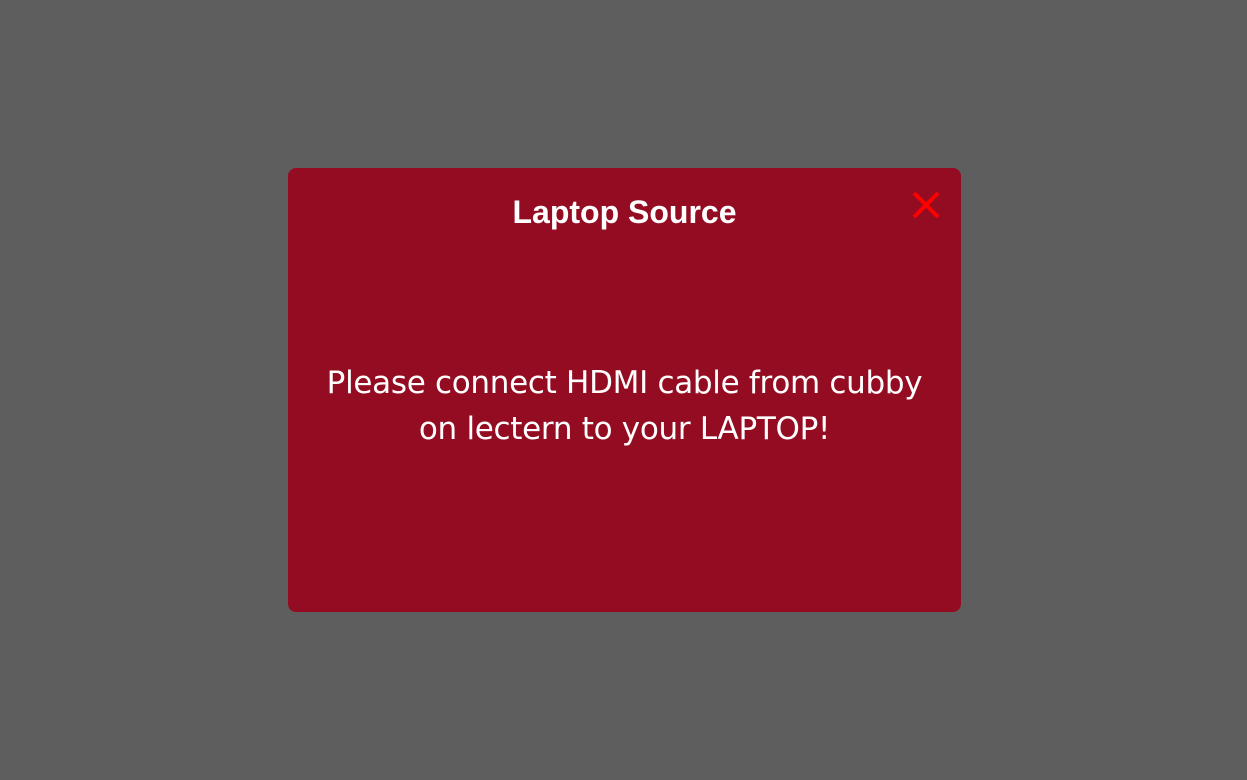 Image resolution: width=1247 pixels, height=780 pixels. What do you see at coordinates (624, 383) in the screenshot?
I see `dialog-message-line-1: Please connect HDMI cable from cubby` at bounding box center [624, 383].